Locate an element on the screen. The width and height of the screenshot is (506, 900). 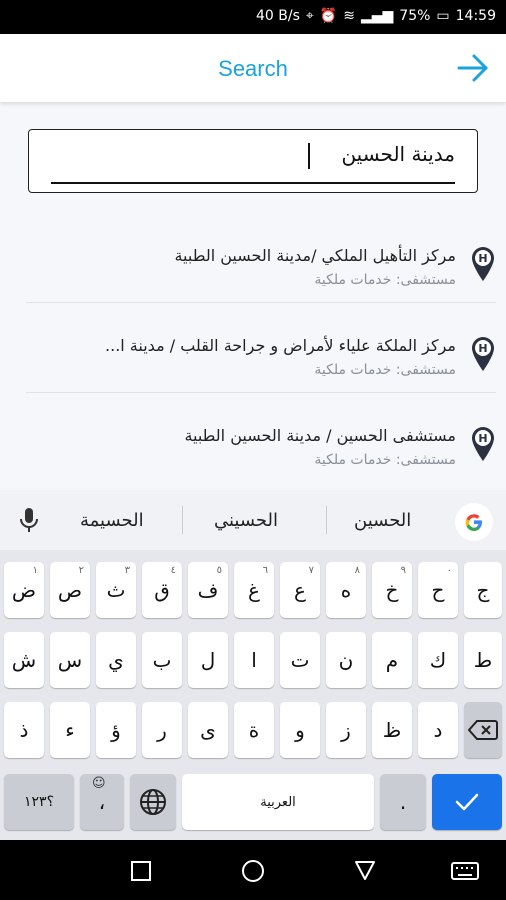
search-value: مدينة الحسين is located at coordinates (398, 154).